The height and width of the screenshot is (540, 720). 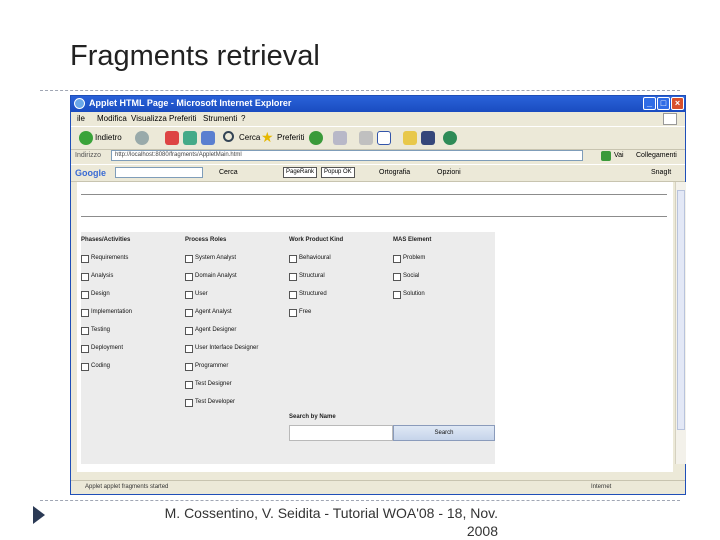 What do you see at coordinates (220, 118) in the screenshot?
I see `menu-tools: Strumenti` at bounding box center [220, 118].